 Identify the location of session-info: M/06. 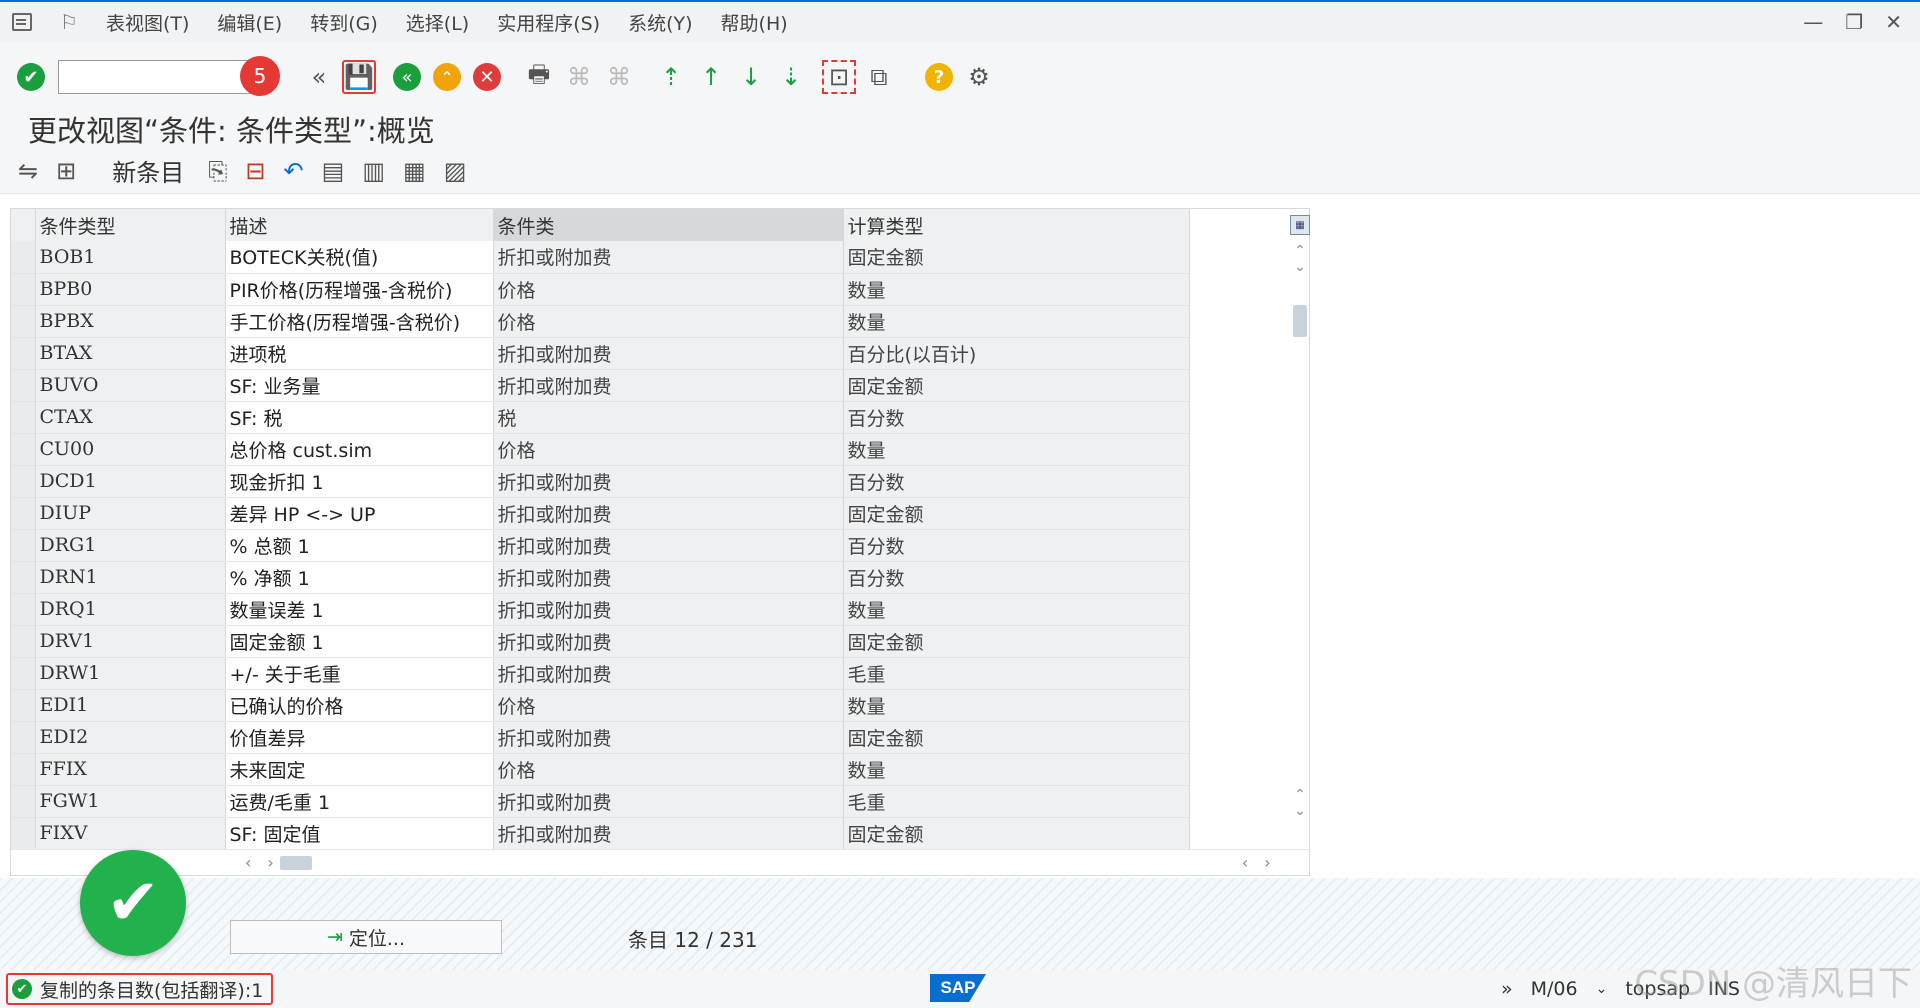
(1554, 989).